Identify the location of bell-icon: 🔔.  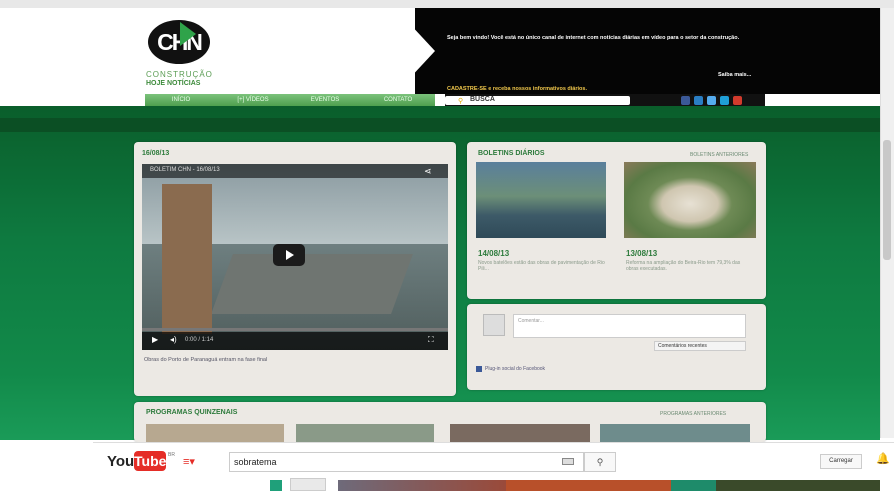
(883, 458).